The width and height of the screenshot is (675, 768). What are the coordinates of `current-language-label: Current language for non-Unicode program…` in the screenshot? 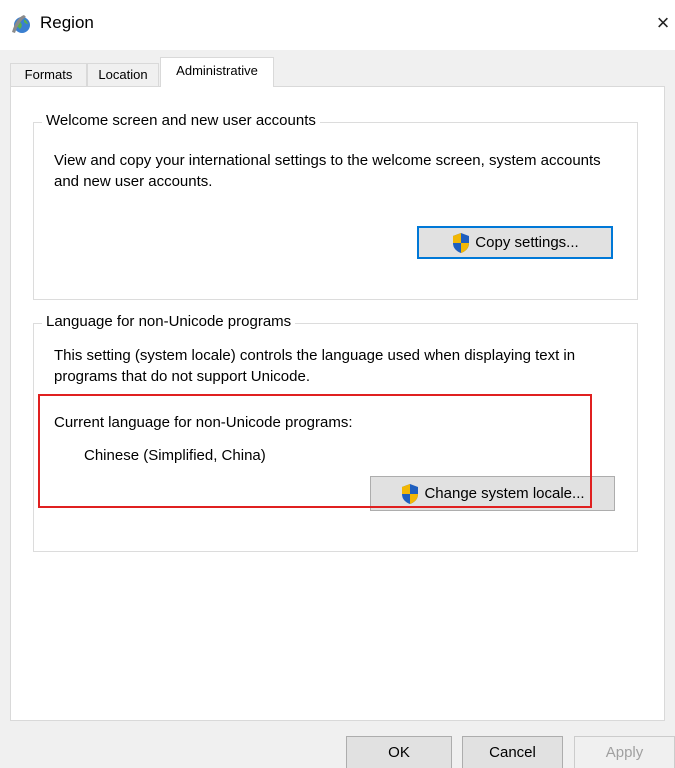 It's located at (203, 422).